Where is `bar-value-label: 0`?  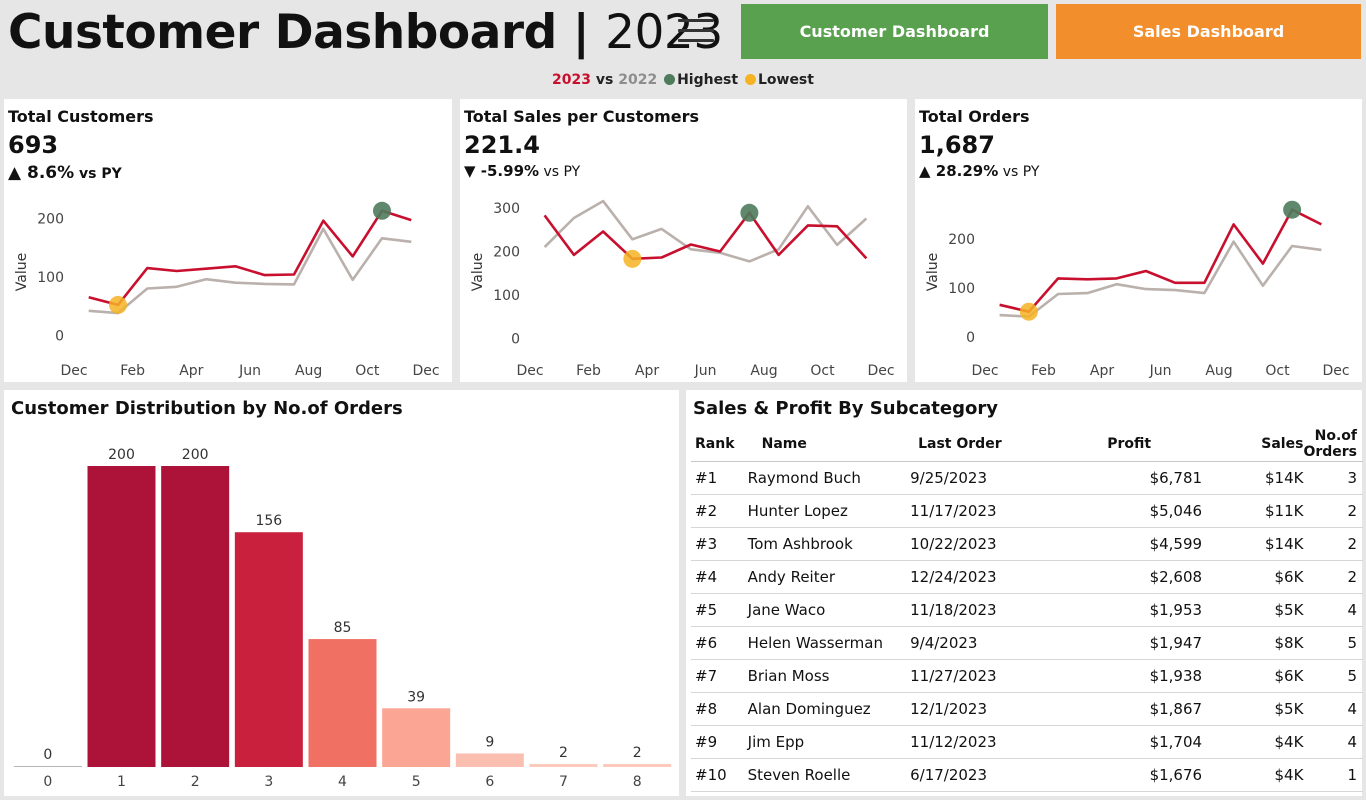 bar-value-label: 0 is located at coordinates (47, 755).